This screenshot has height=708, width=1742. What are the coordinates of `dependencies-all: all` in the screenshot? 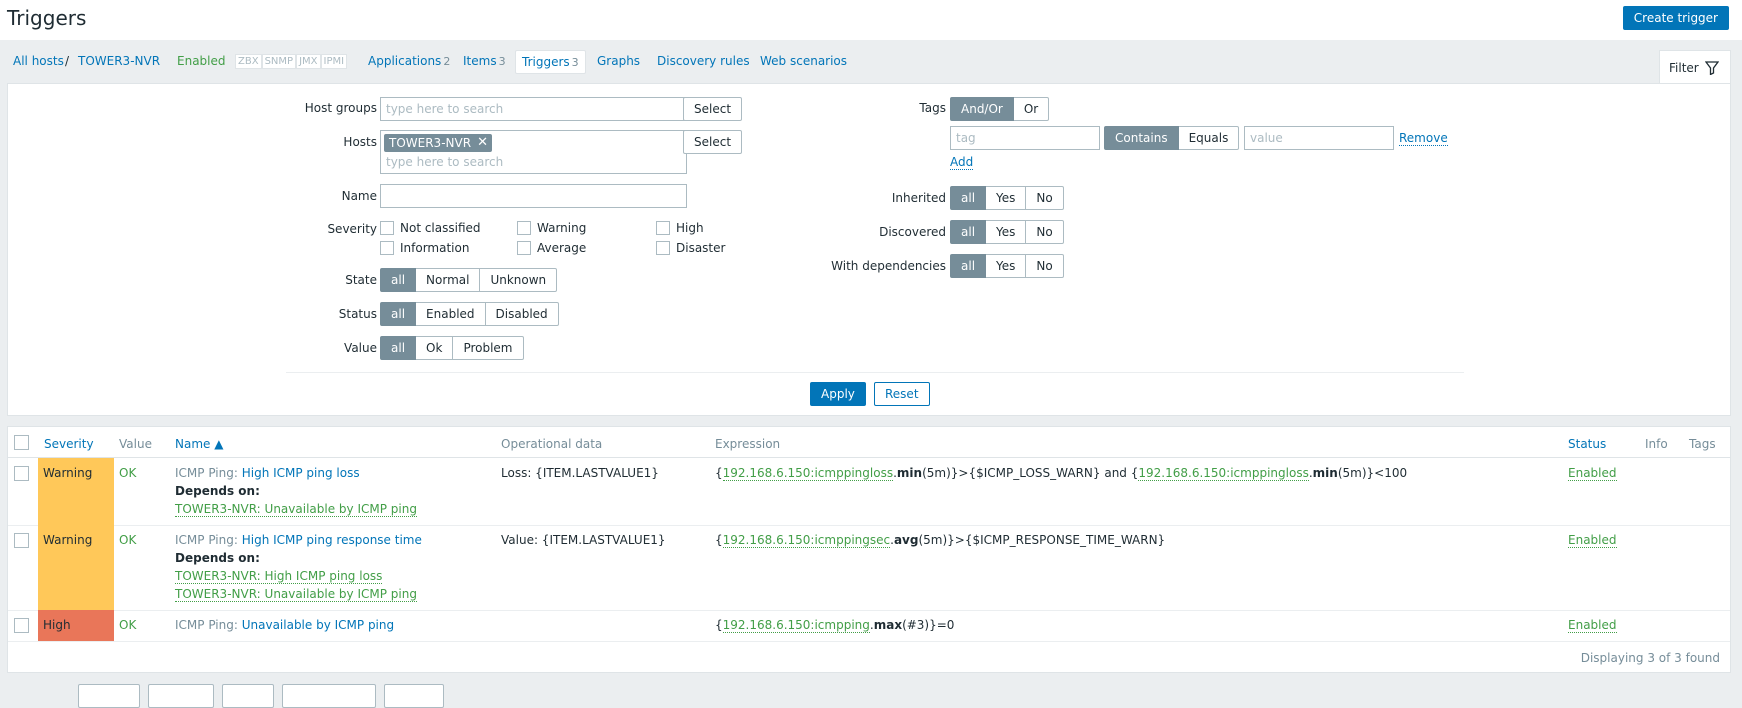 It's located at (968, 266).